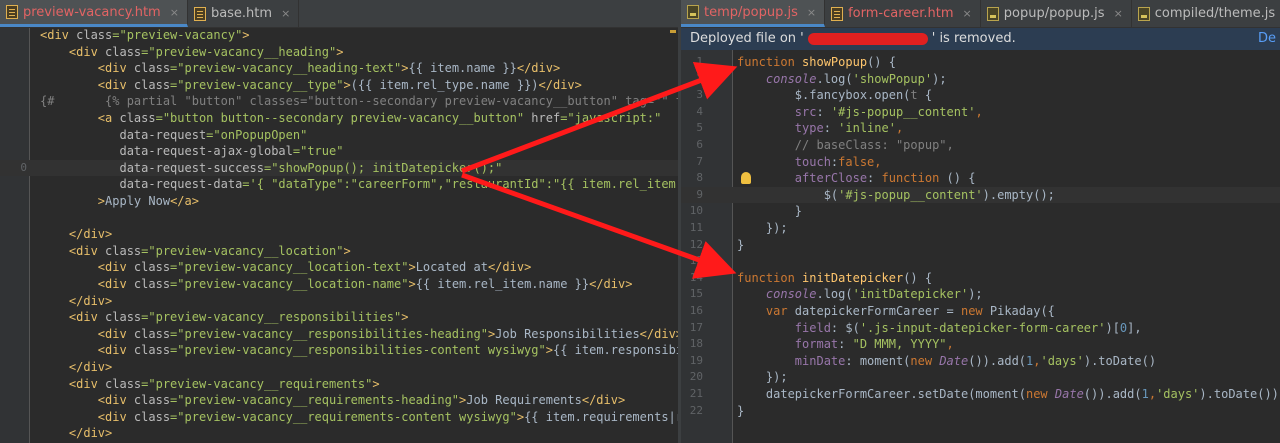 The height and width of the screenshot is (443, 1280). What do you see at coordinates (696, 327) in the screenshot?
I see `line-number: 17` at bounding box center [696, 327].